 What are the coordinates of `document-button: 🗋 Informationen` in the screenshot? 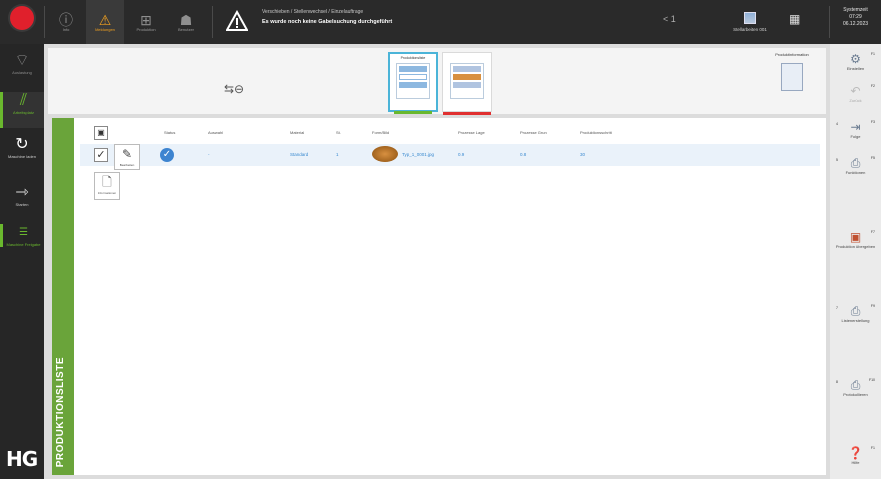 It's located at (107, 186).